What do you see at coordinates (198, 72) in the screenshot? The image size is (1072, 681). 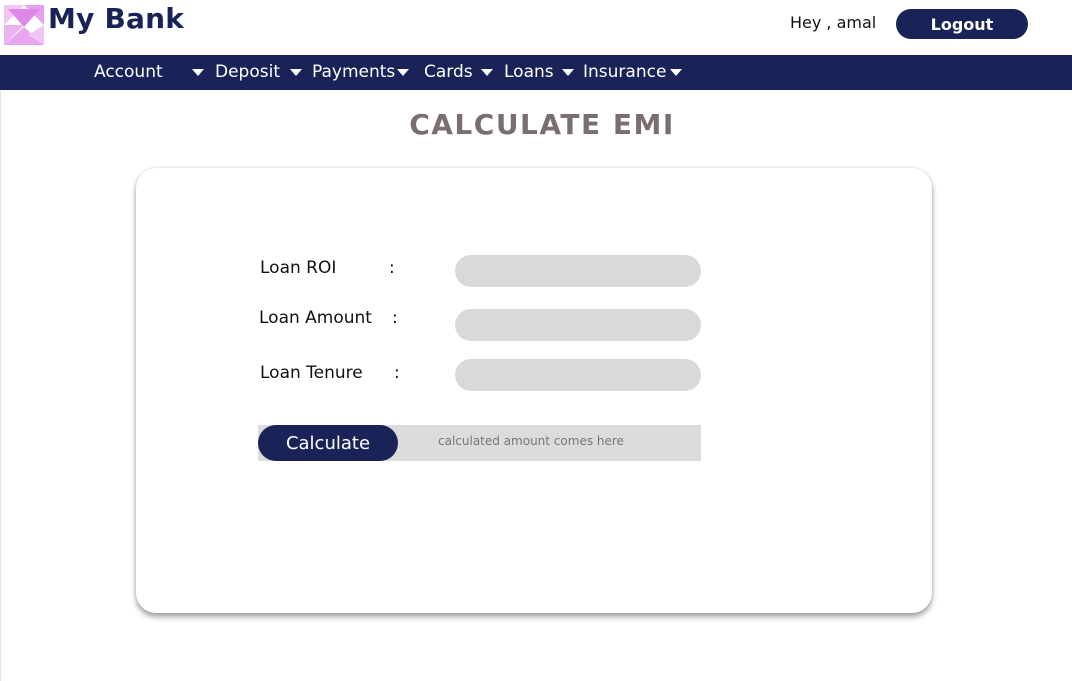 I see `account-chevron-down-icon` at bounding box center [198, 72].